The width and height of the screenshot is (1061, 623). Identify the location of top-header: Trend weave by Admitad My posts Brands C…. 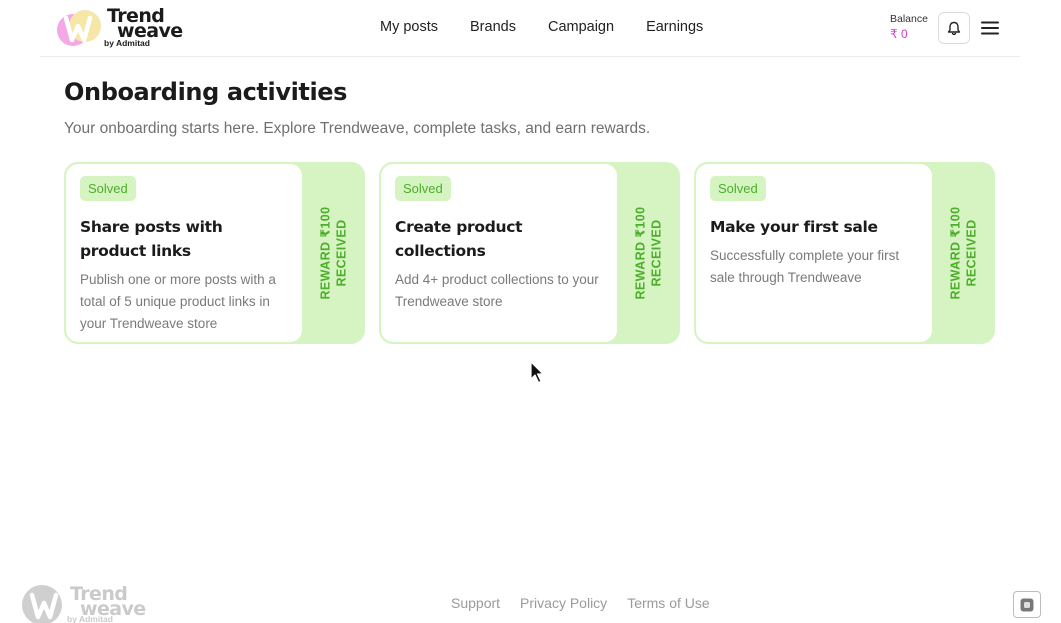
(530, 28).